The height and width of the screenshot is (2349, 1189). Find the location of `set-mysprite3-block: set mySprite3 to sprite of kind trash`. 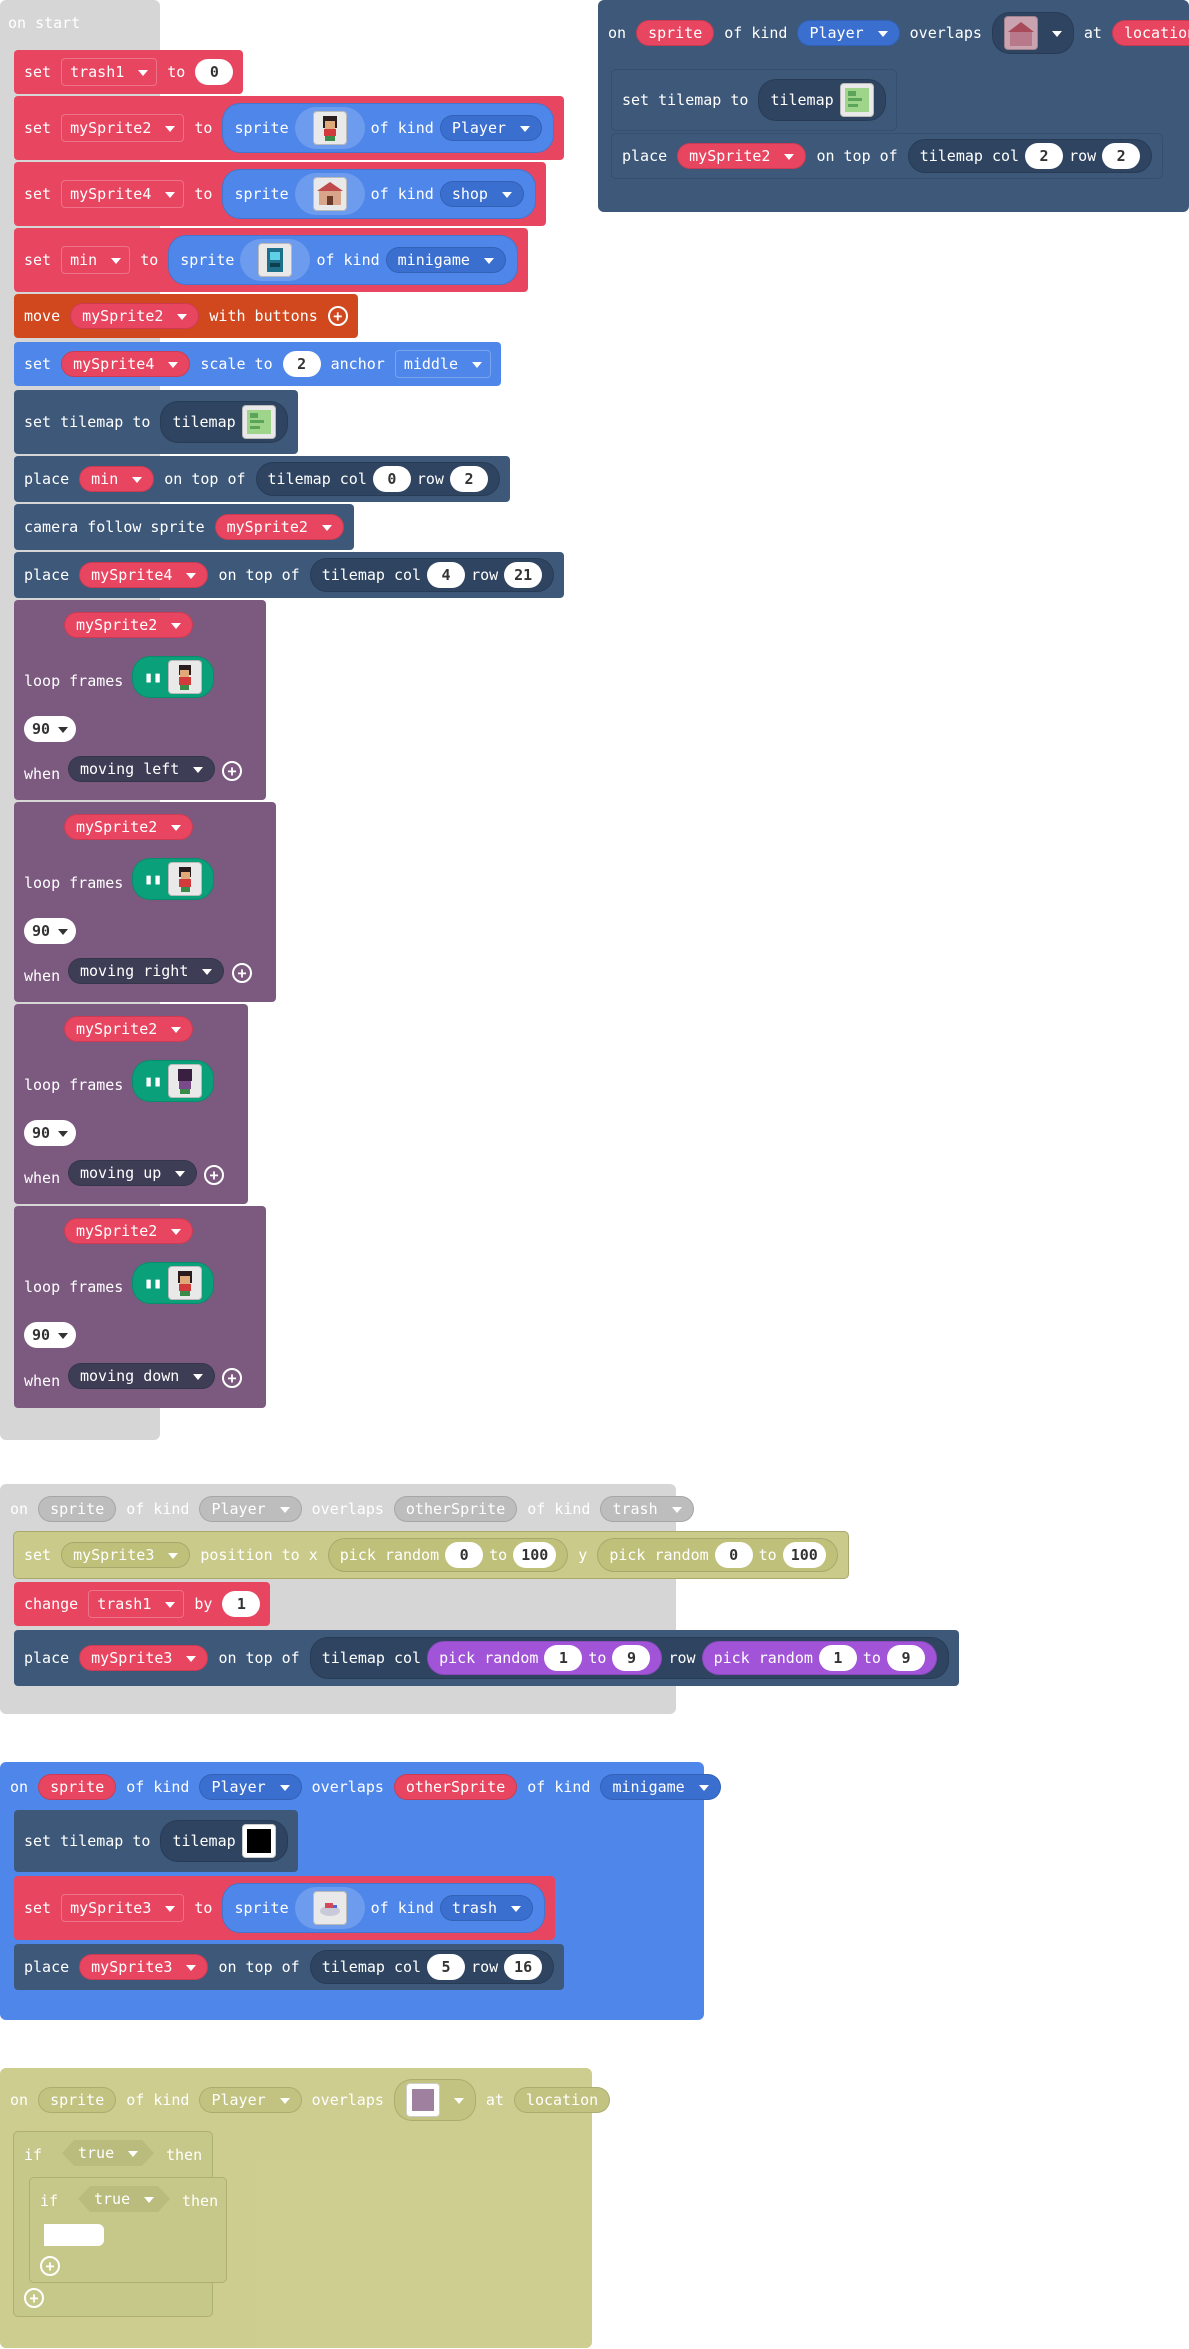

set-mysprite3-block: set mySprite3 to sprite of kind trash is located at coordinates (284, 1908).